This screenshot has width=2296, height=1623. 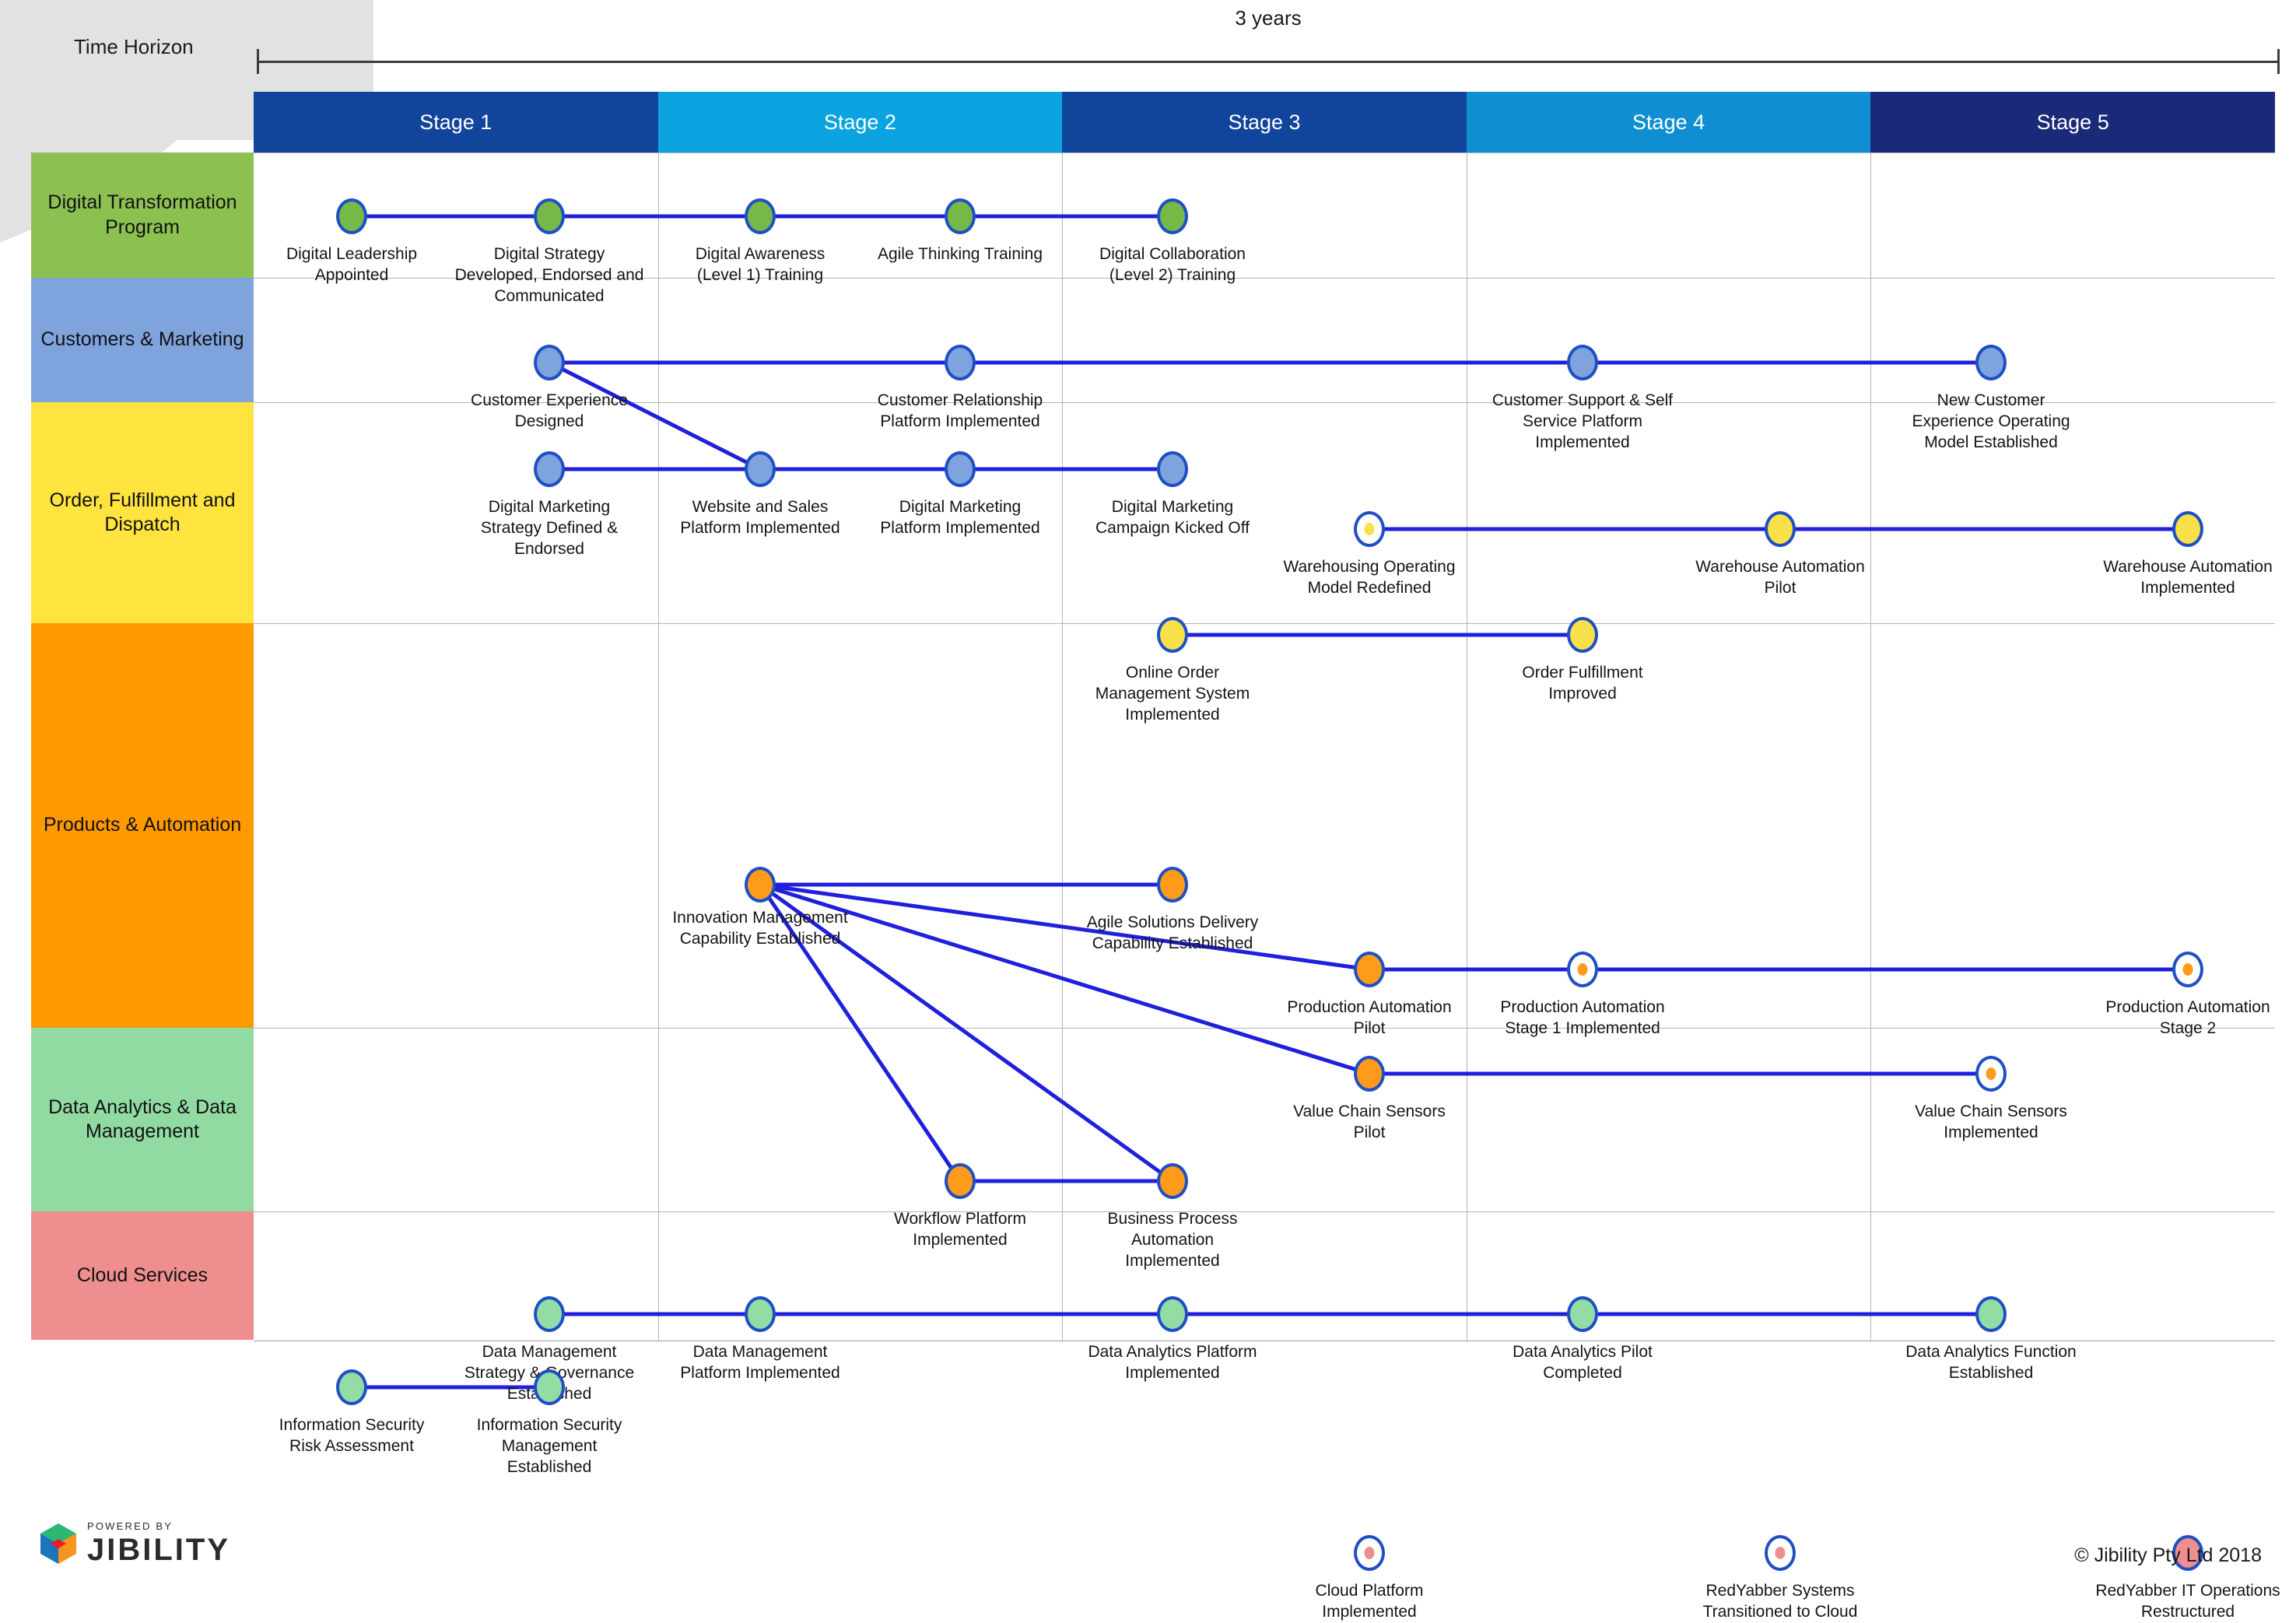 What do you see at coordinates (1369, 1121) in the screenshot?
I see `milestone-label: Value Chain Sensors Pilot` at bounding box center [1369, 1121].